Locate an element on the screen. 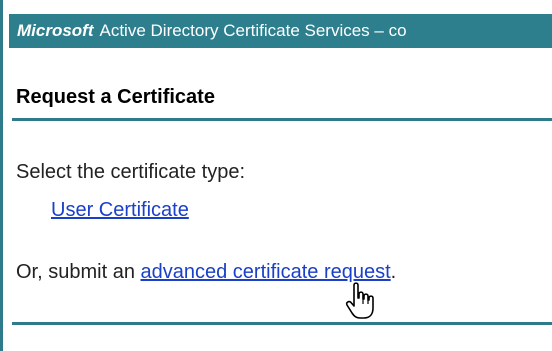  user-certificate-link: User Certificate is located at coordinates (120, 210).